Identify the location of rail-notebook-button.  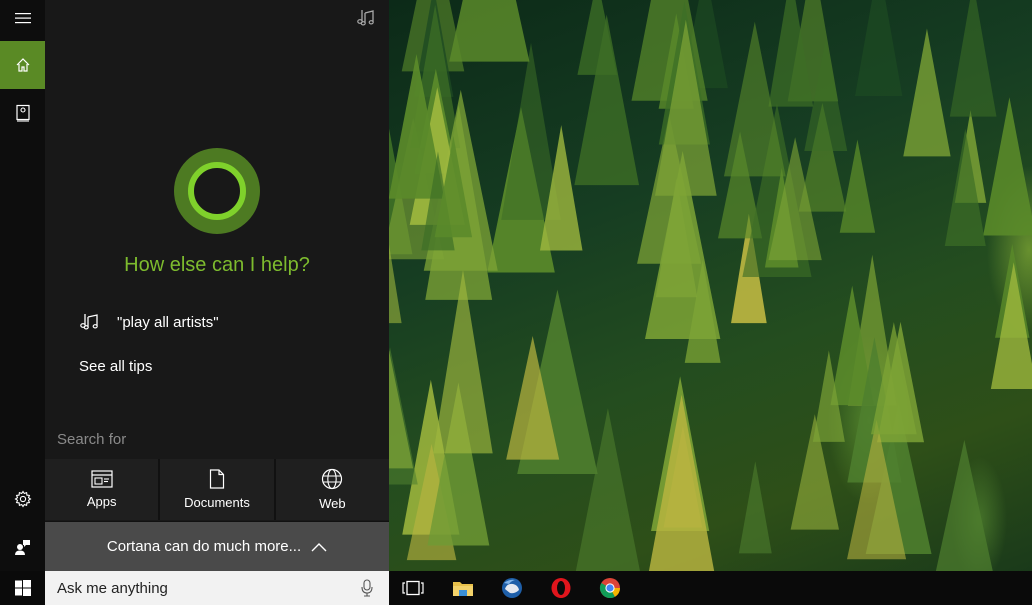
(22, 113).